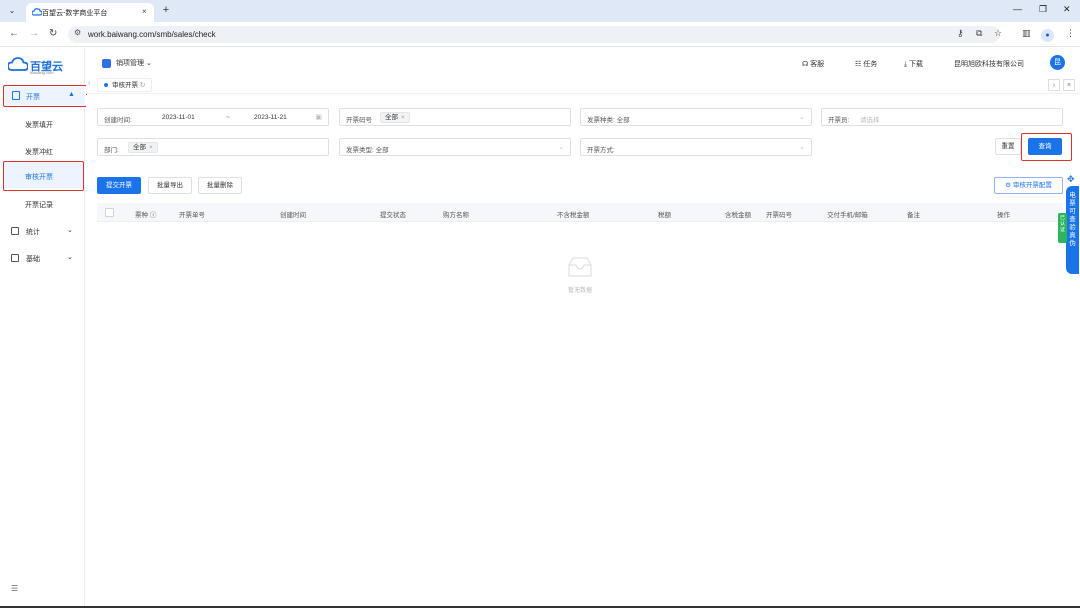 This screenshot has width=1080, height=608. Describe the element at coordinates (14, 33) in the screenshot. I see `back-icon: ←` at that location.